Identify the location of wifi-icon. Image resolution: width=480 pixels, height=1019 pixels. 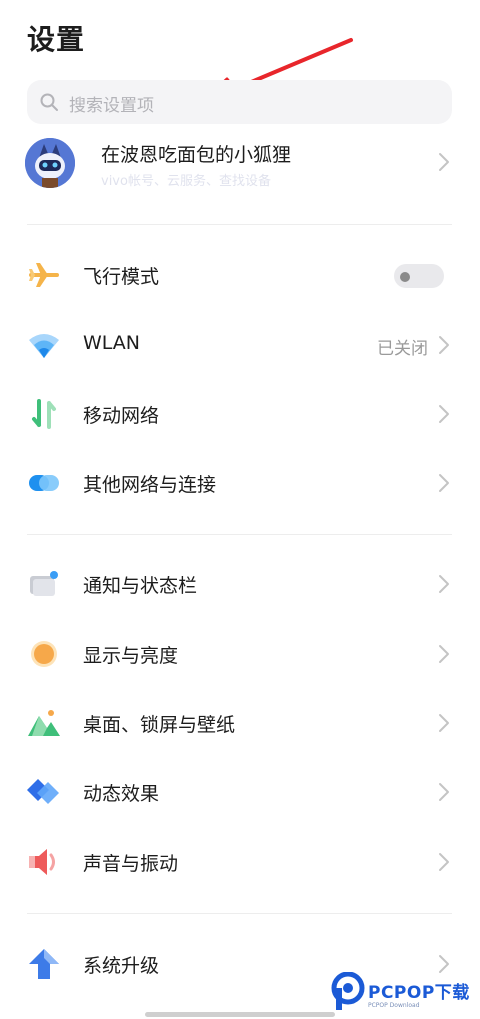
(44, 346).